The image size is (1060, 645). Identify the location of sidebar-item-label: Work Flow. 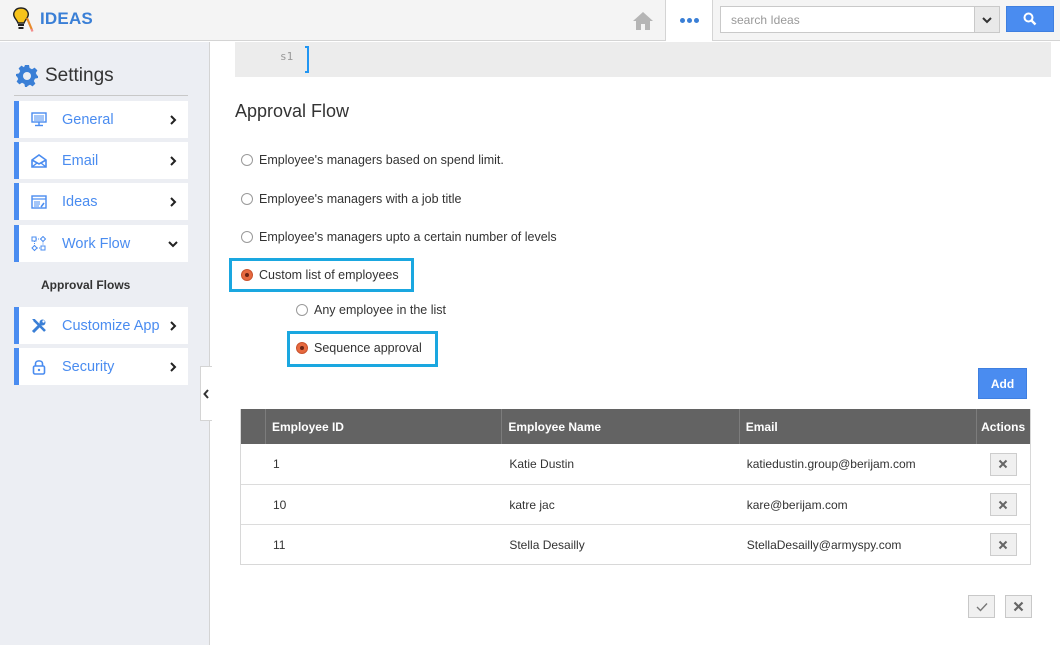
(96, 243).